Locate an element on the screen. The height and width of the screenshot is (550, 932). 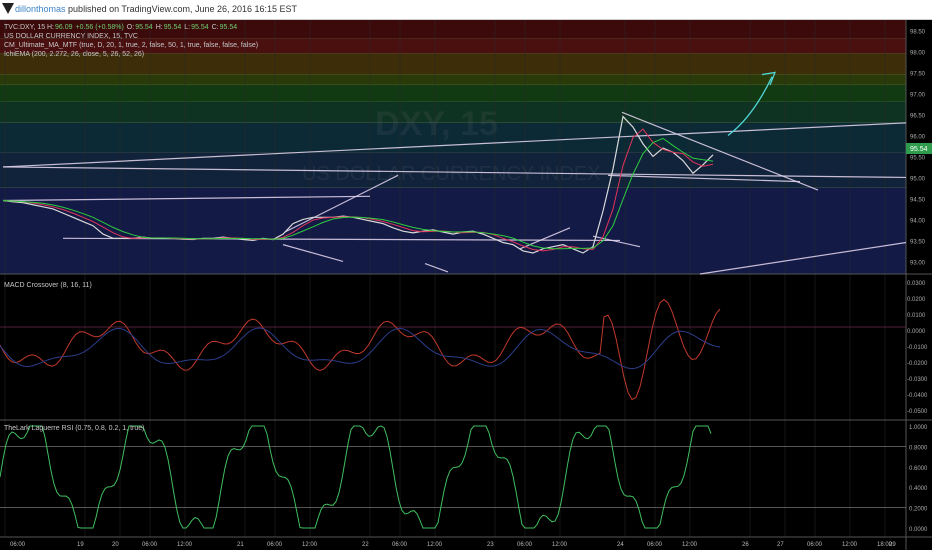
rsi-tick: 0.6000 is located at coordinates (918, 469).